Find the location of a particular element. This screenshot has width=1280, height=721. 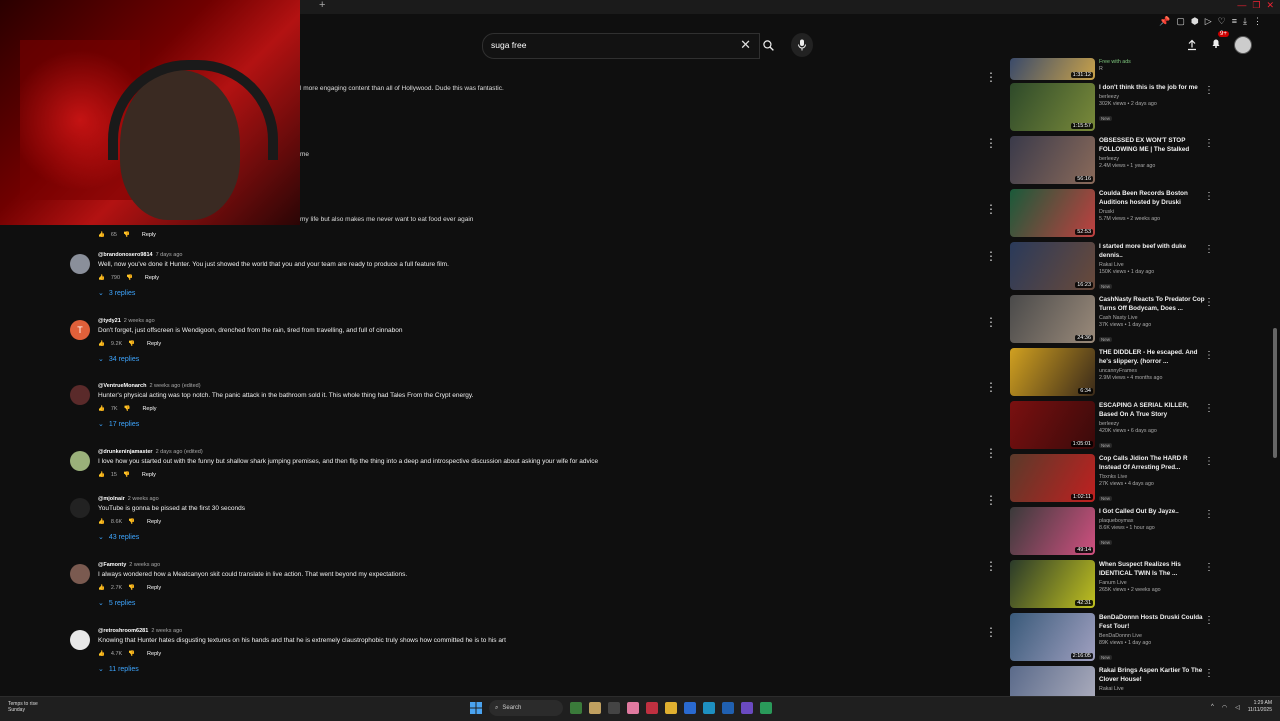

volume-icon: ◁ is located at coordinates (1237, 707).